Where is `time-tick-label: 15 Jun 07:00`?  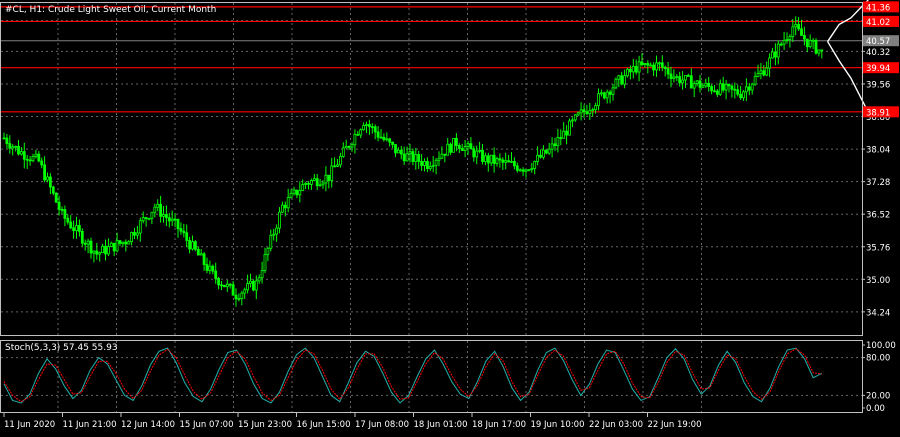 time-tick-label: 15 Jun 07:00 is located at coordinates (207, 425).